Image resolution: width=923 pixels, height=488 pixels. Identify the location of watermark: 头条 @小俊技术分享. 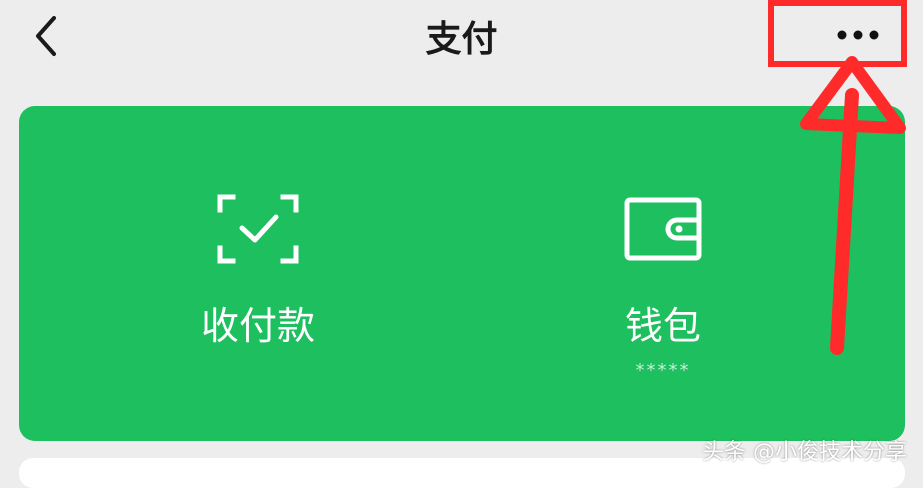
(804, 452).